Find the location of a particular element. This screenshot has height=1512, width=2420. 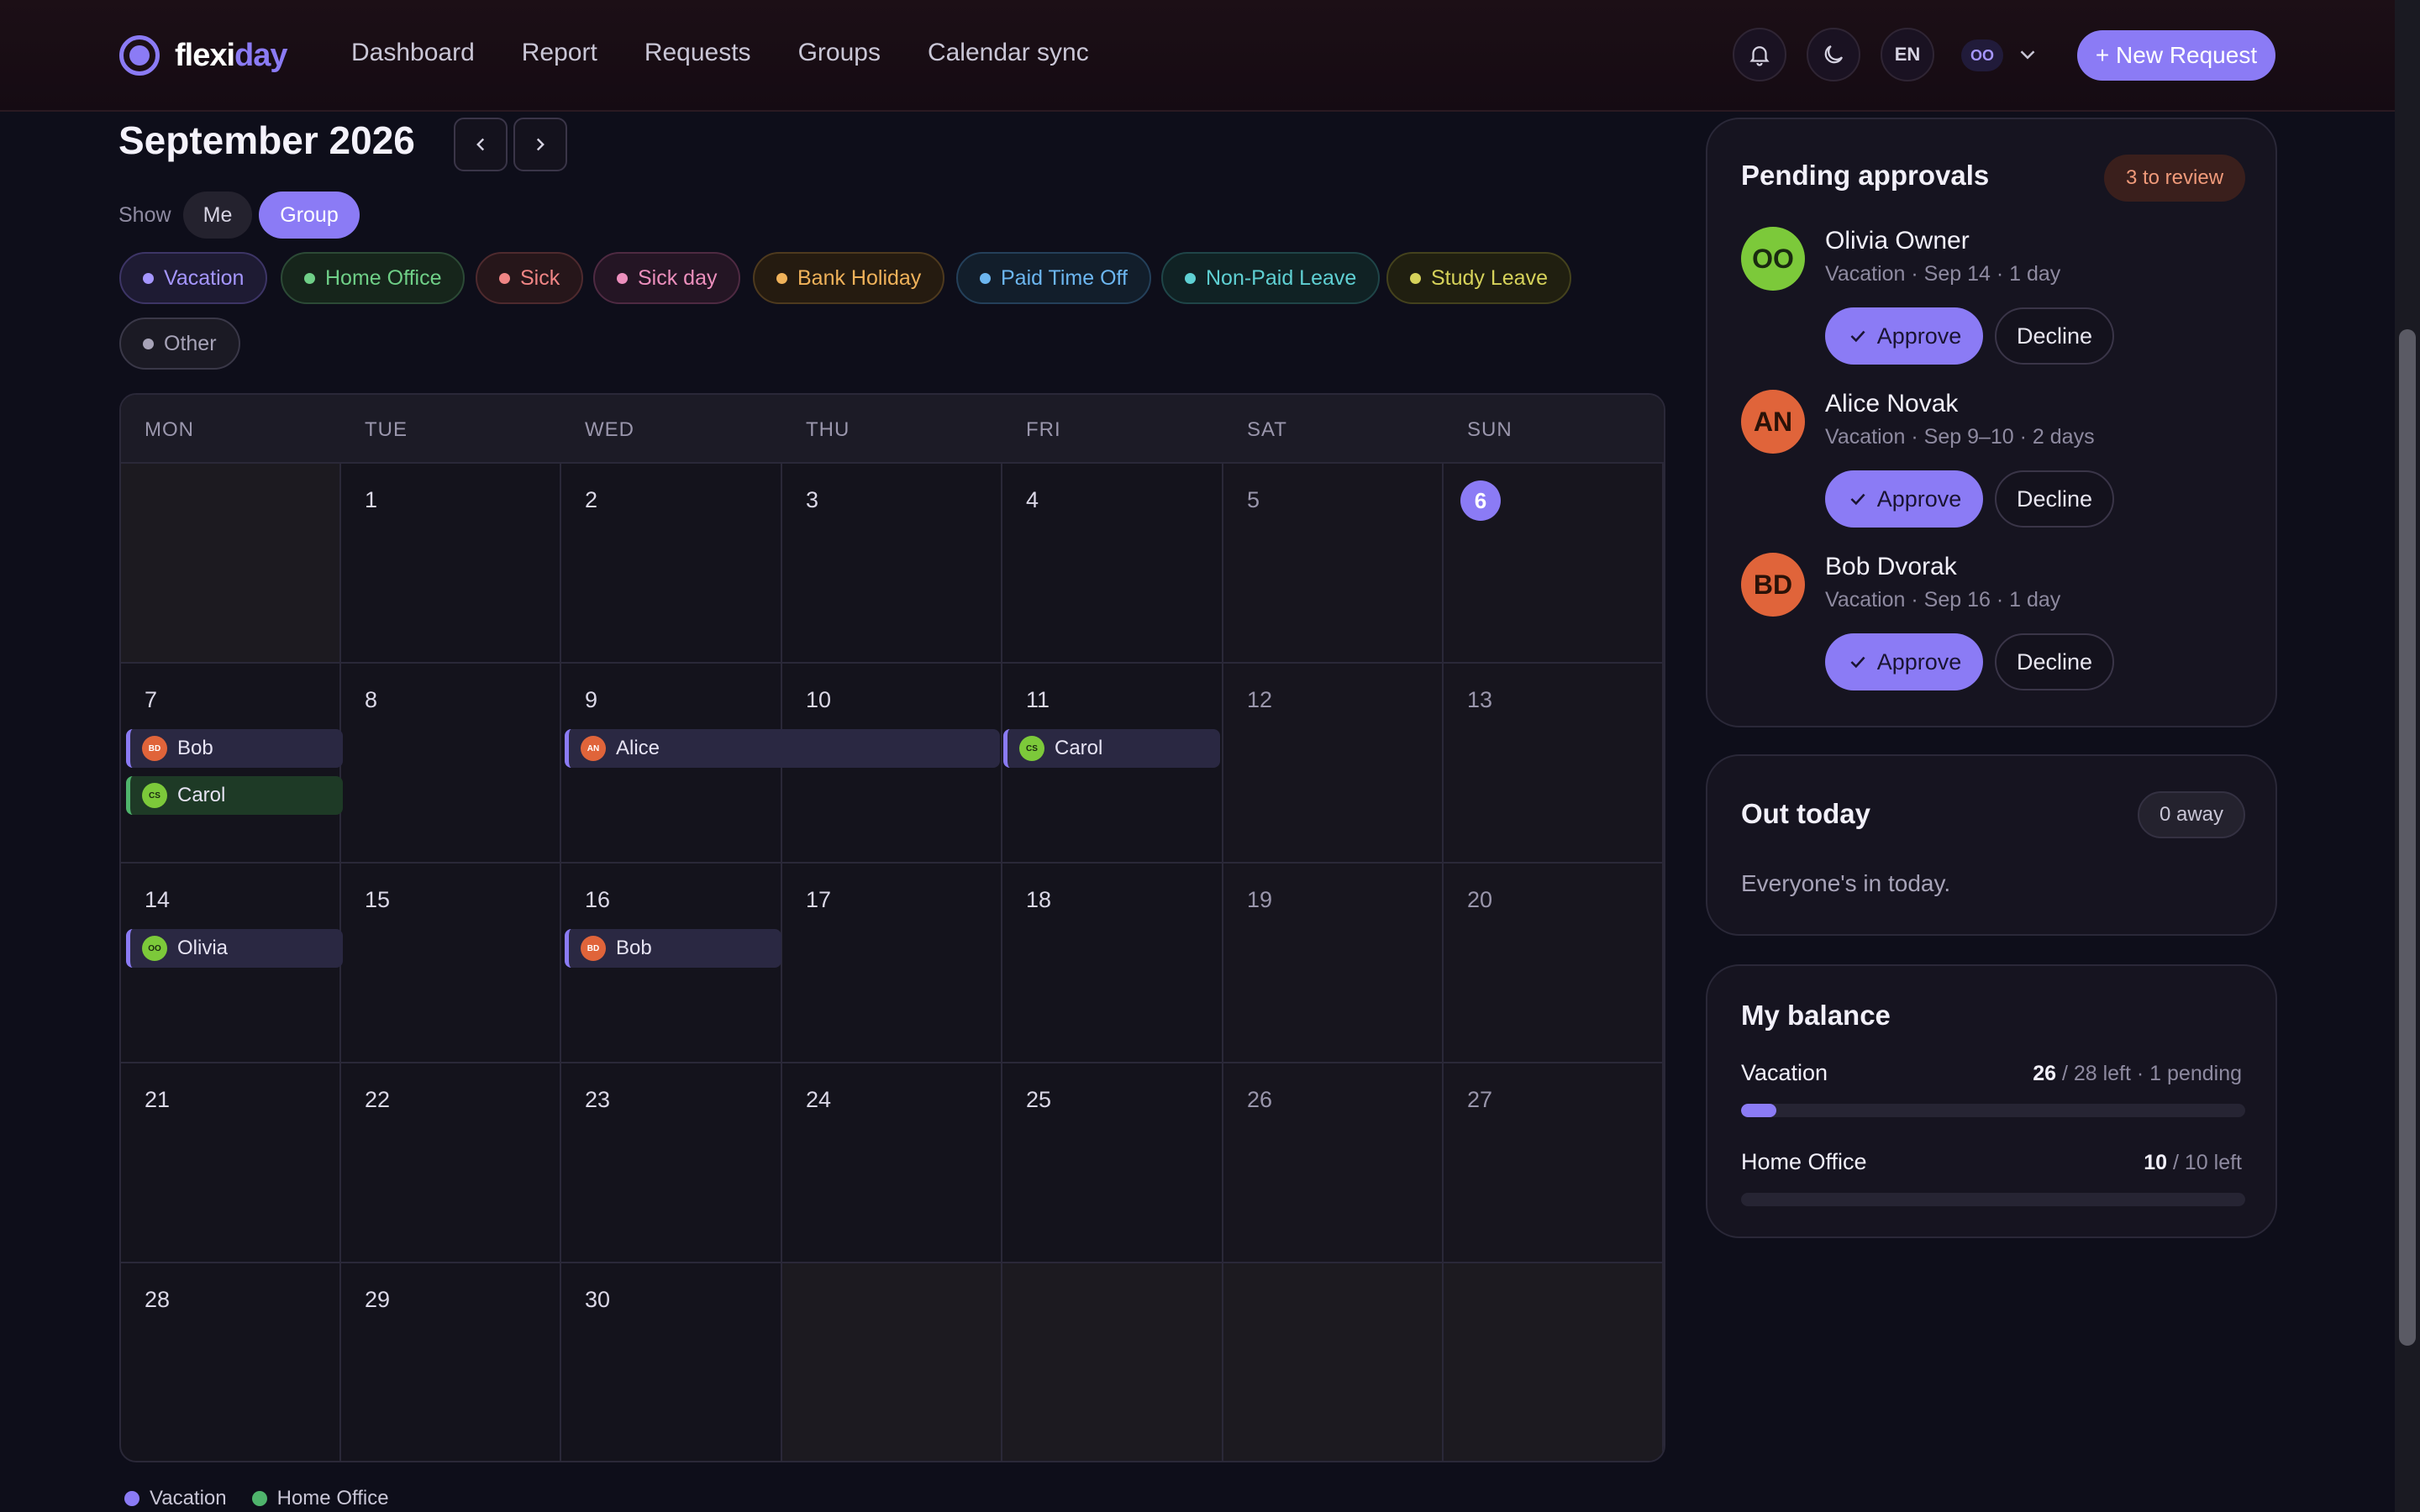

calendar-day-cell: 3 is located at coordinates (892, 564).